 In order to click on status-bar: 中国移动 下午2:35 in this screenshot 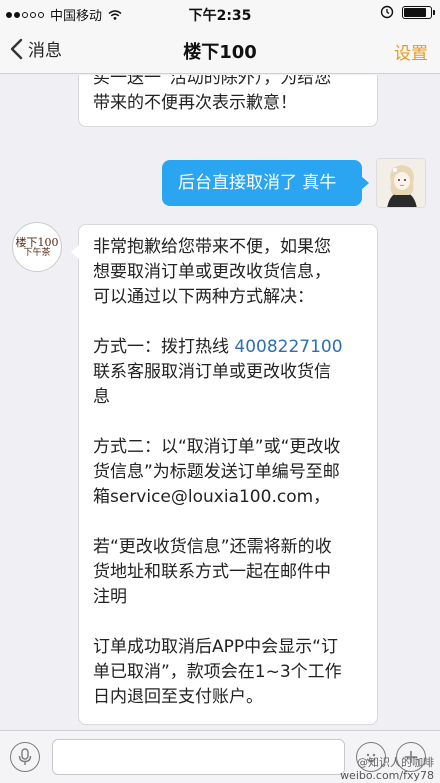, I will do `click(220, 13)`.